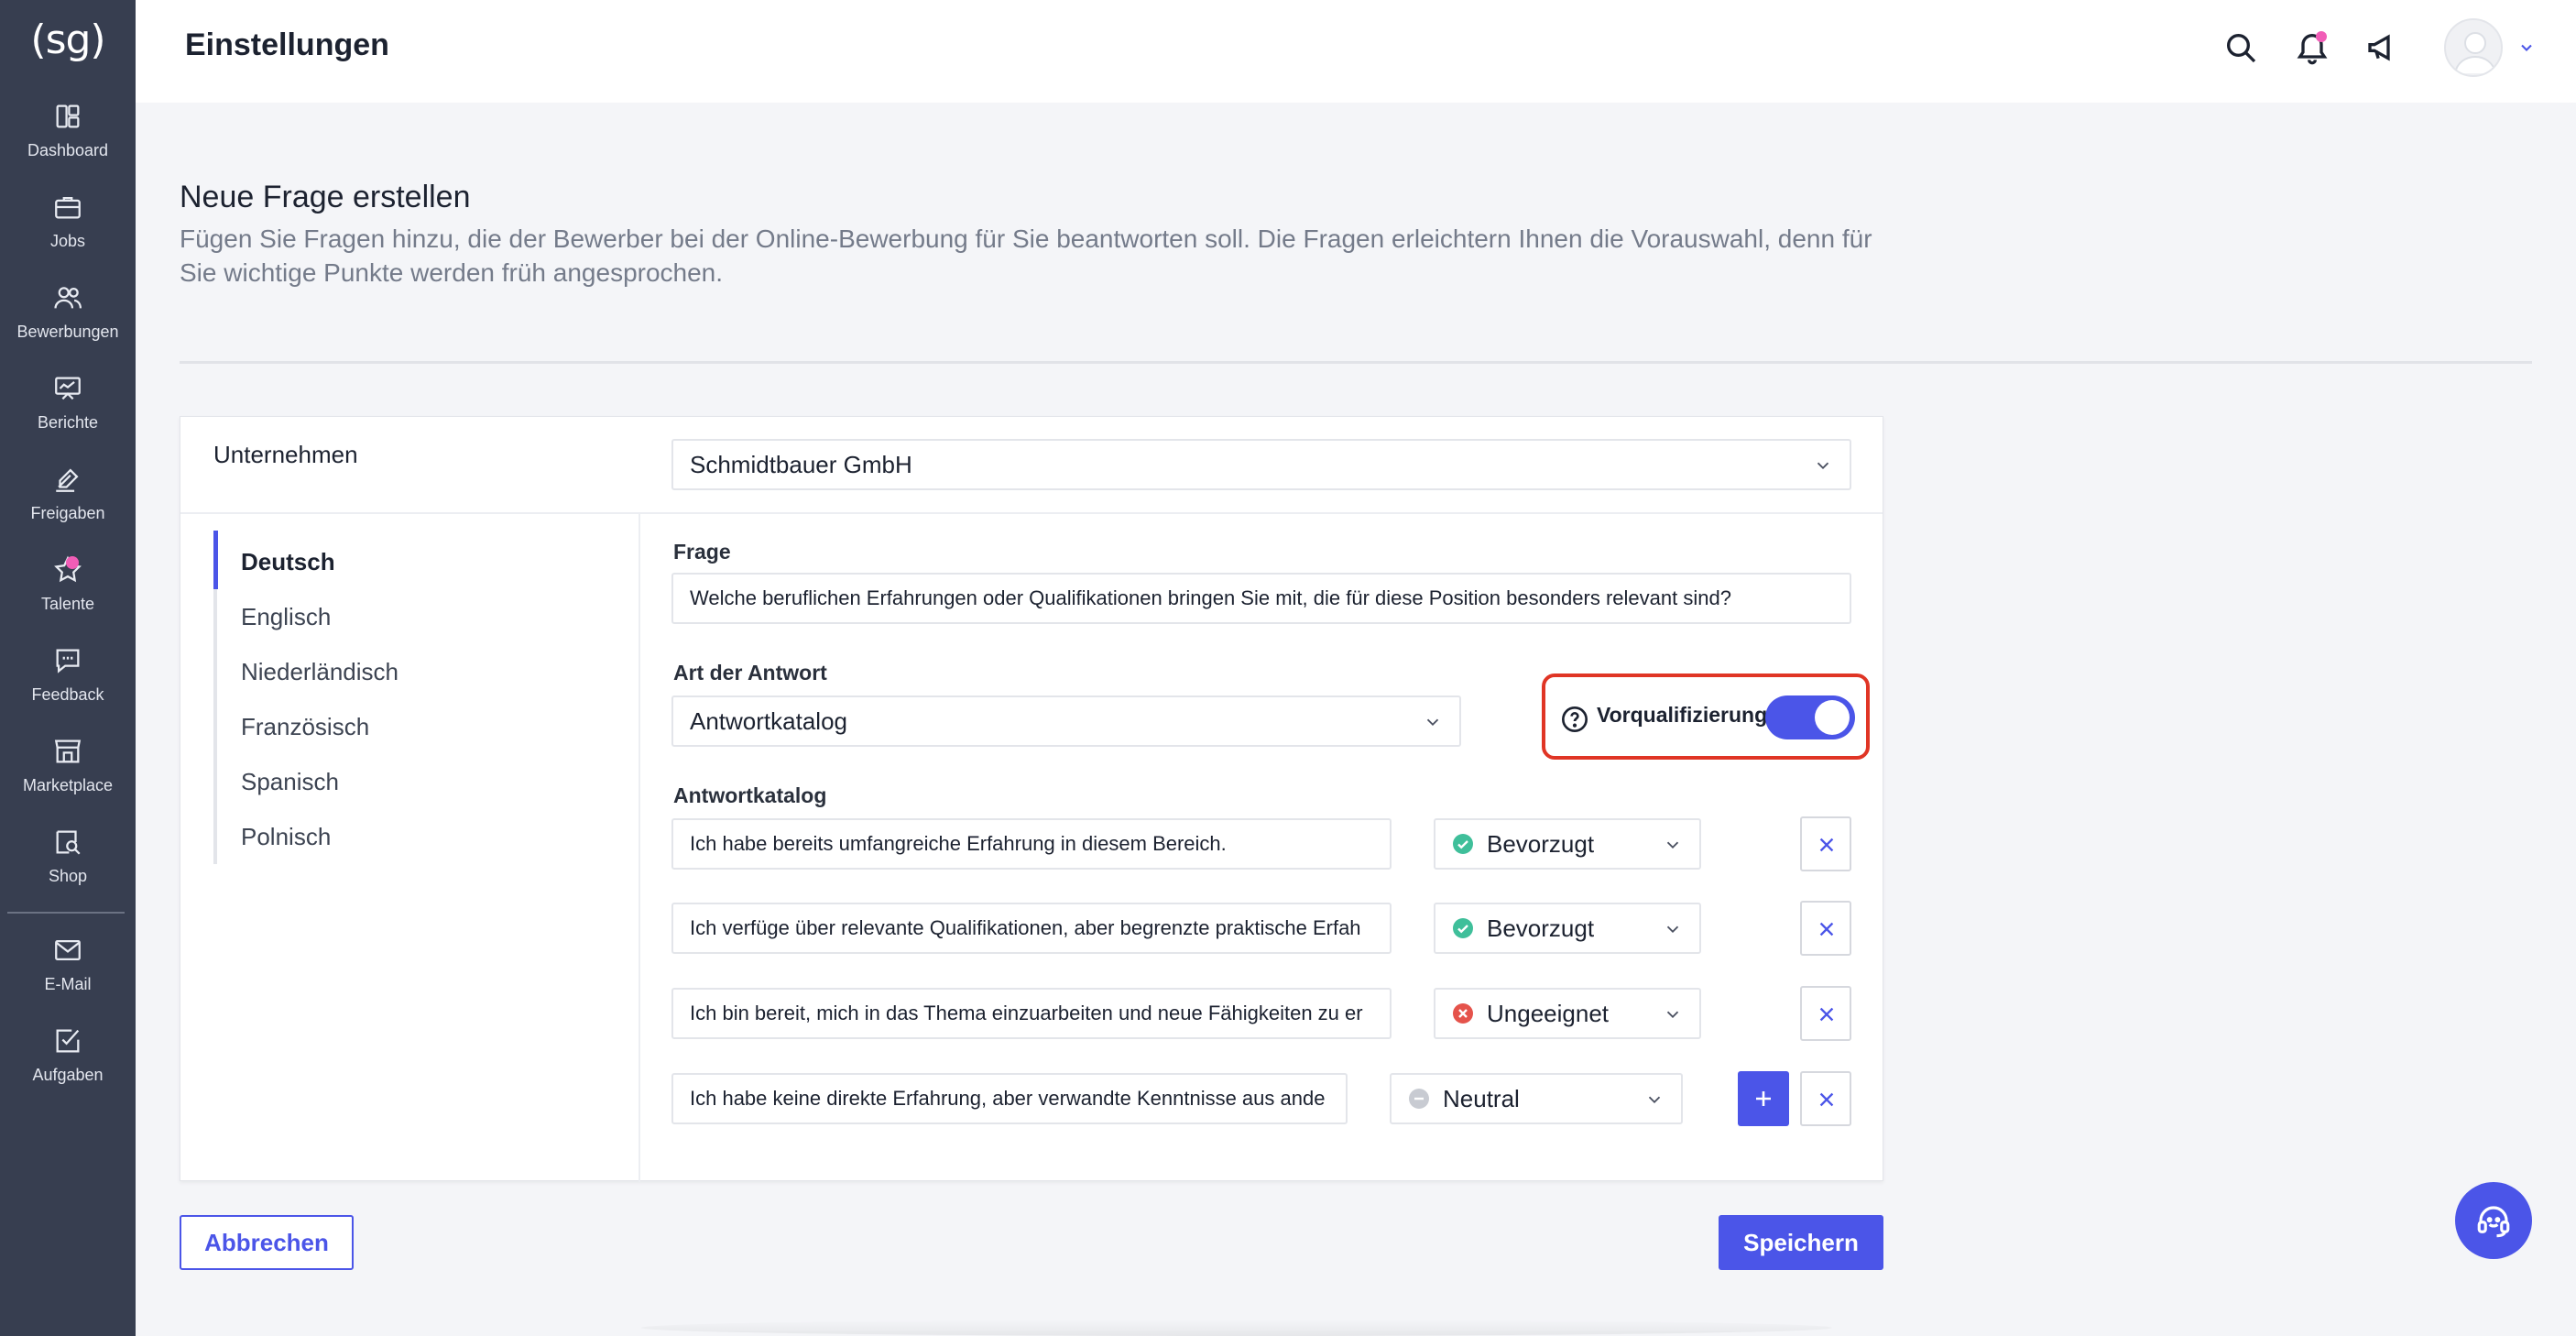 This screenshot has width=2576, height=1336. What do you see at coordinates (1463, 1013) in the screenshot?
I see `x-circle-icon` at bounding box center [1463, 1013].